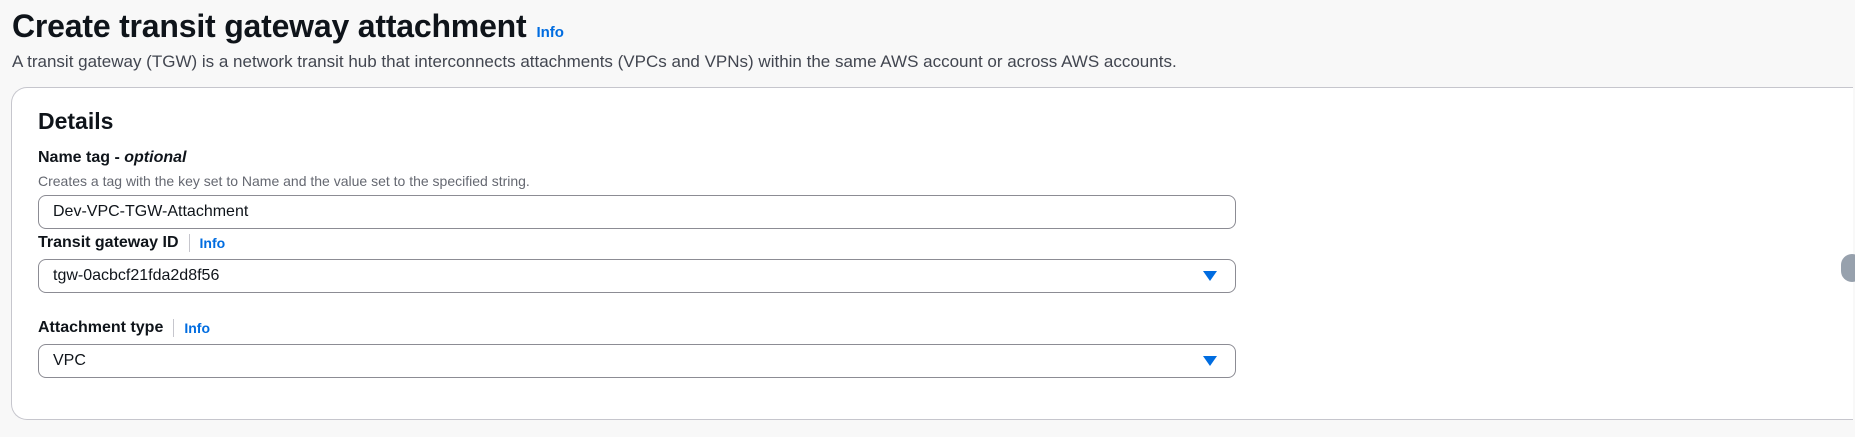 This screenshot has width=1855, height=437. Describe the element at coordinates (637, 328) in the screenshot. I see `attachment-type-label-row: Attachment type Info` at that location.